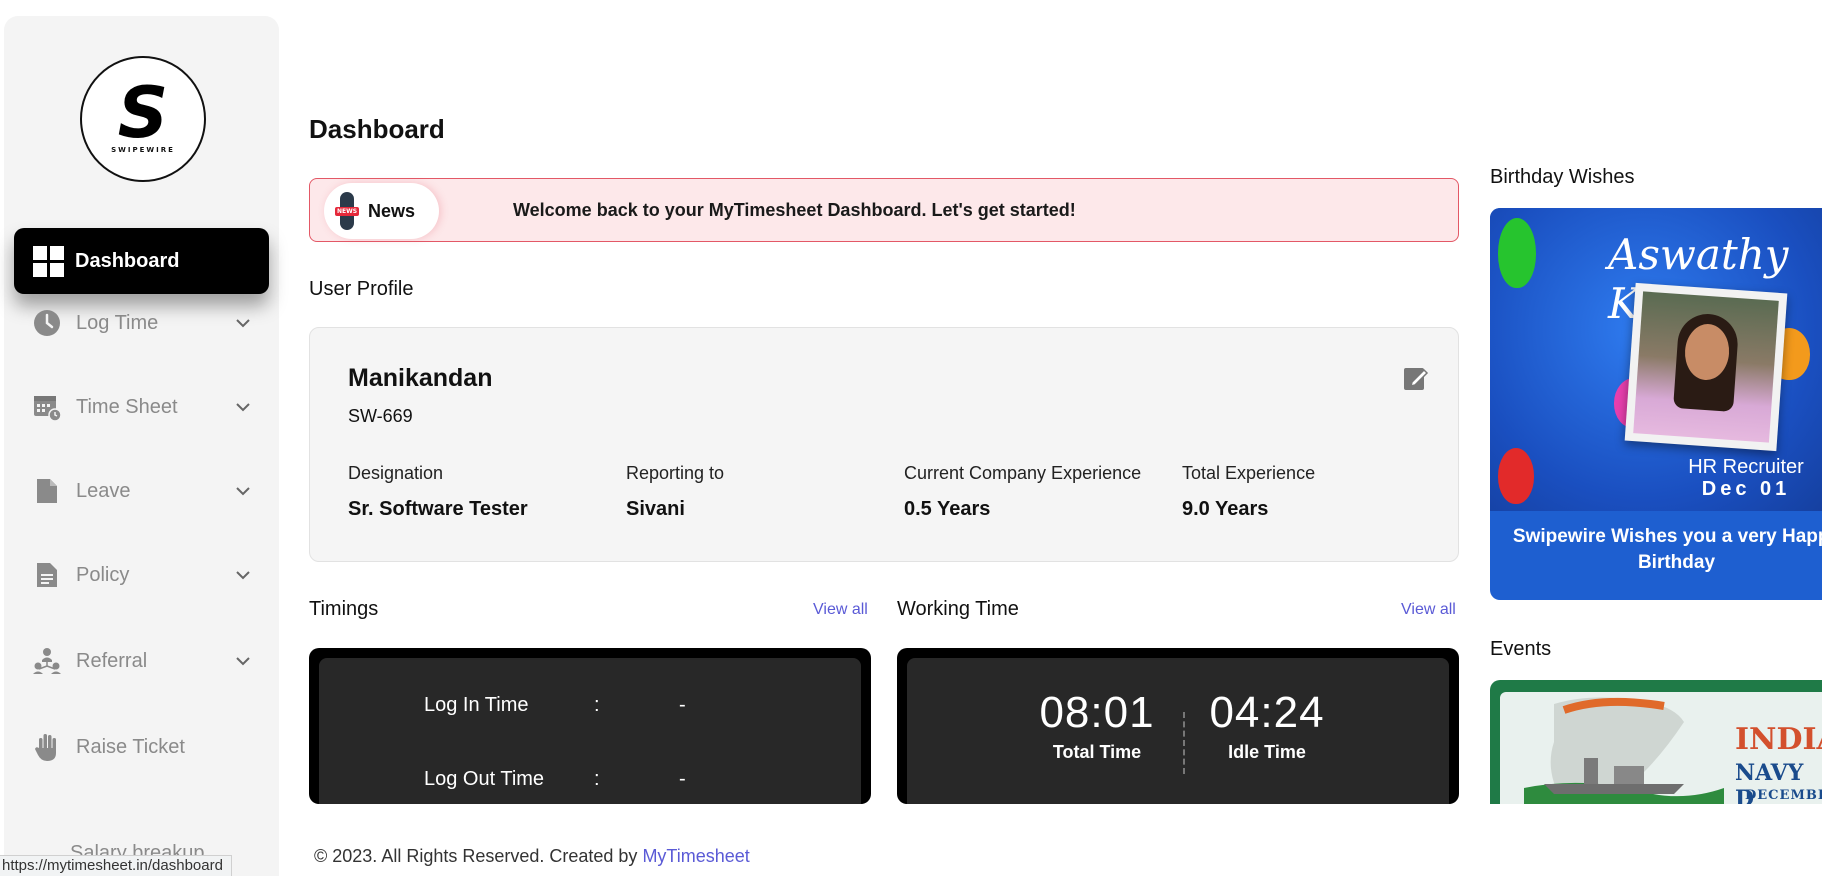  I want to click on event-card: INDIA NAVY D DECEMBER, so click(1656, 742).